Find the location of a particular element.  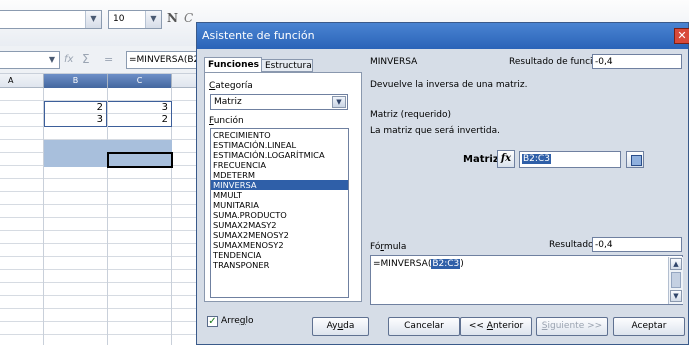

function-list-item: SUMAX2MASY2 is located at coordinates (279, 225).